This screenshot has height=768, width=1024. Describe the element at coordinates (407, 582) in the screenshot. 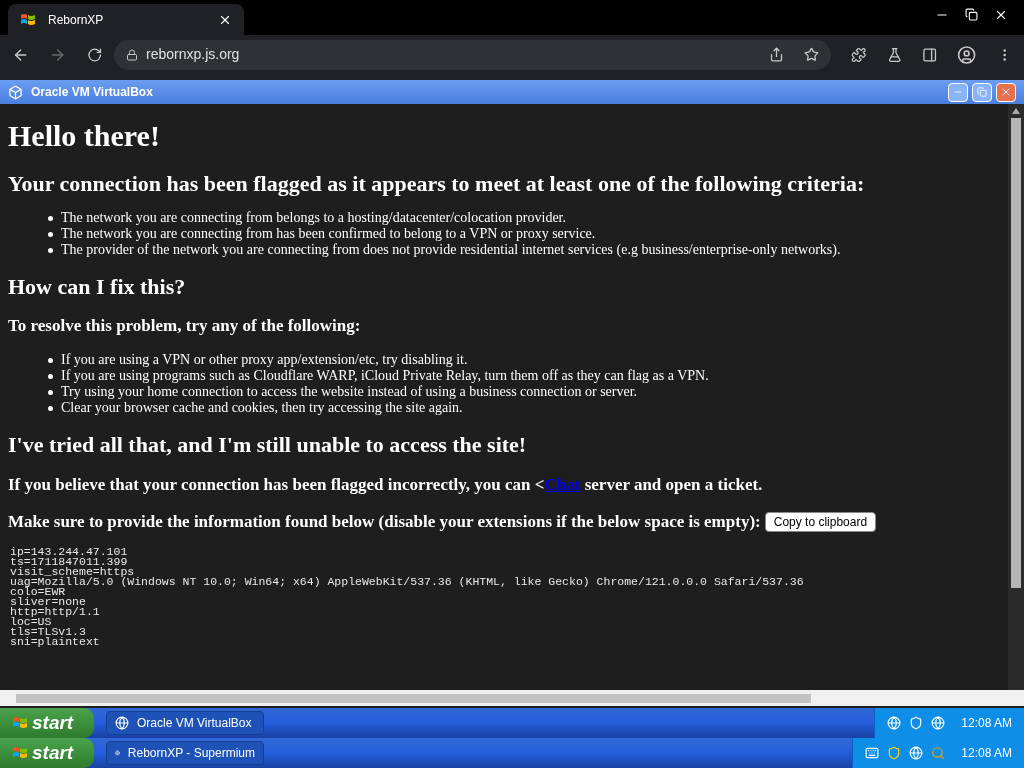

I see `trace-line: uag=Mozilla/5.0 (Windows NT 10.0; Win64; x64) AppleWebKit/537.36 (KHTML, like Gecko) Chrome/121.0.0.0 Safari/537.36` at that location.